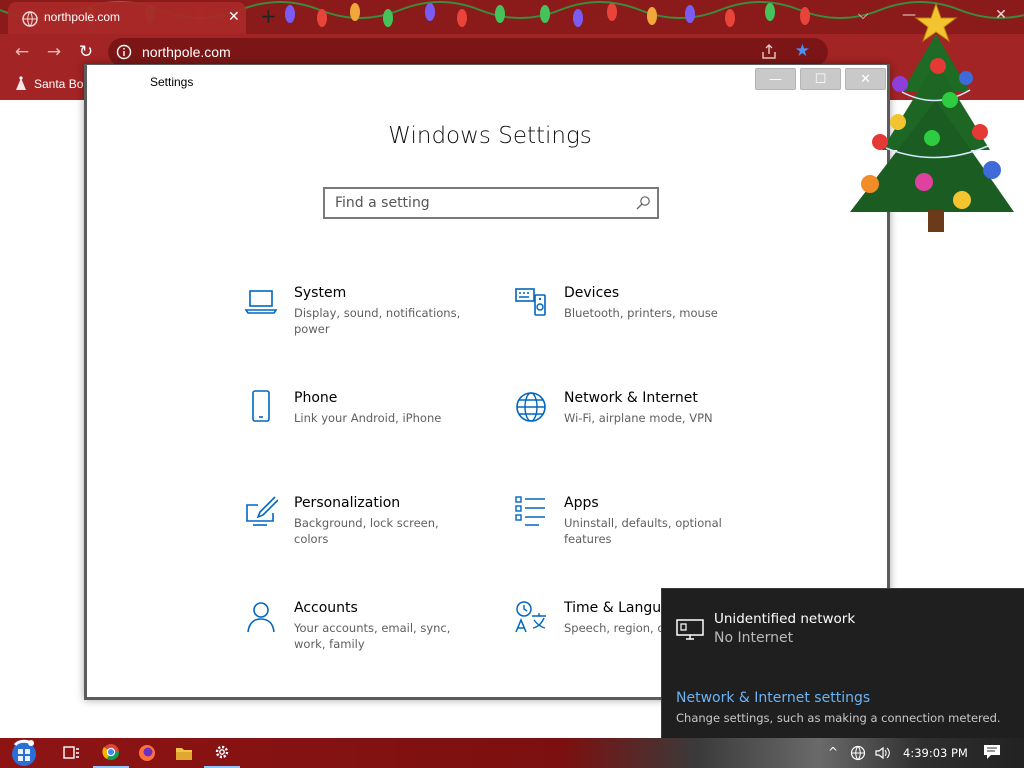 Image resolution: width=1024 pixels, height=768 pixels. I want to click on task-view-icon, so click(72, 753).